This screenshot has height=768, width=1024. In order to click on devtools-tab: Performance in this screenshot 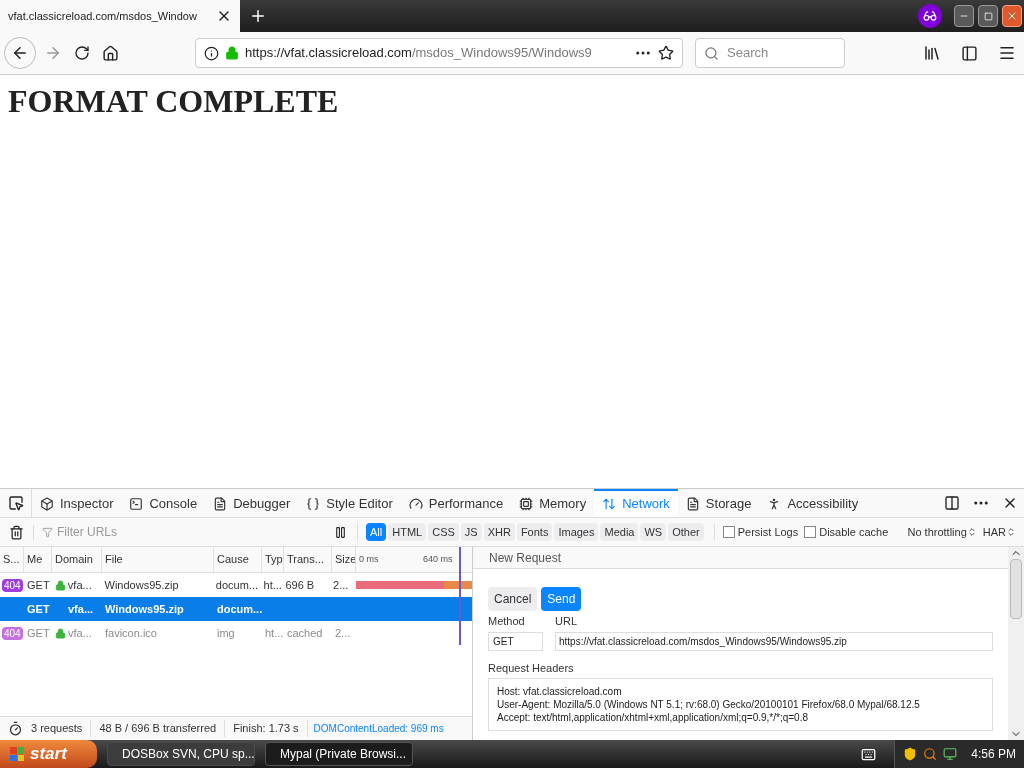, I will do `click(456, 503)`.